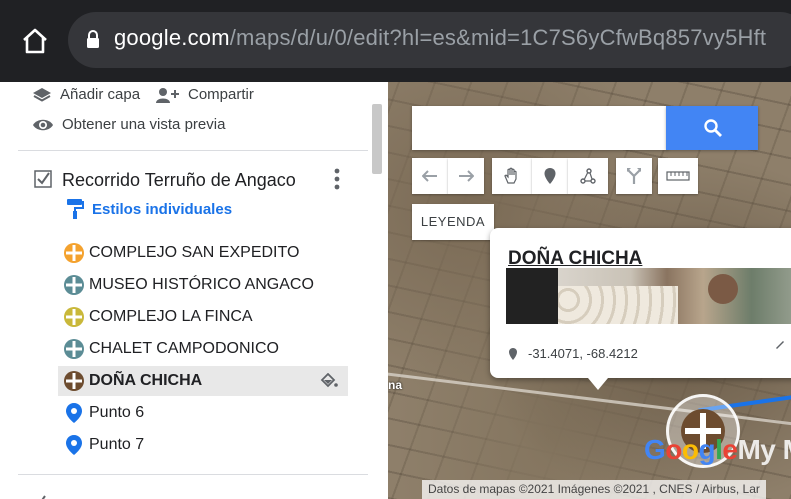 The width and height of the screenshot is (791, 499). Describe the element at coordinates (200, 494) in the screenshot. I see `next-layer-header` at that location.